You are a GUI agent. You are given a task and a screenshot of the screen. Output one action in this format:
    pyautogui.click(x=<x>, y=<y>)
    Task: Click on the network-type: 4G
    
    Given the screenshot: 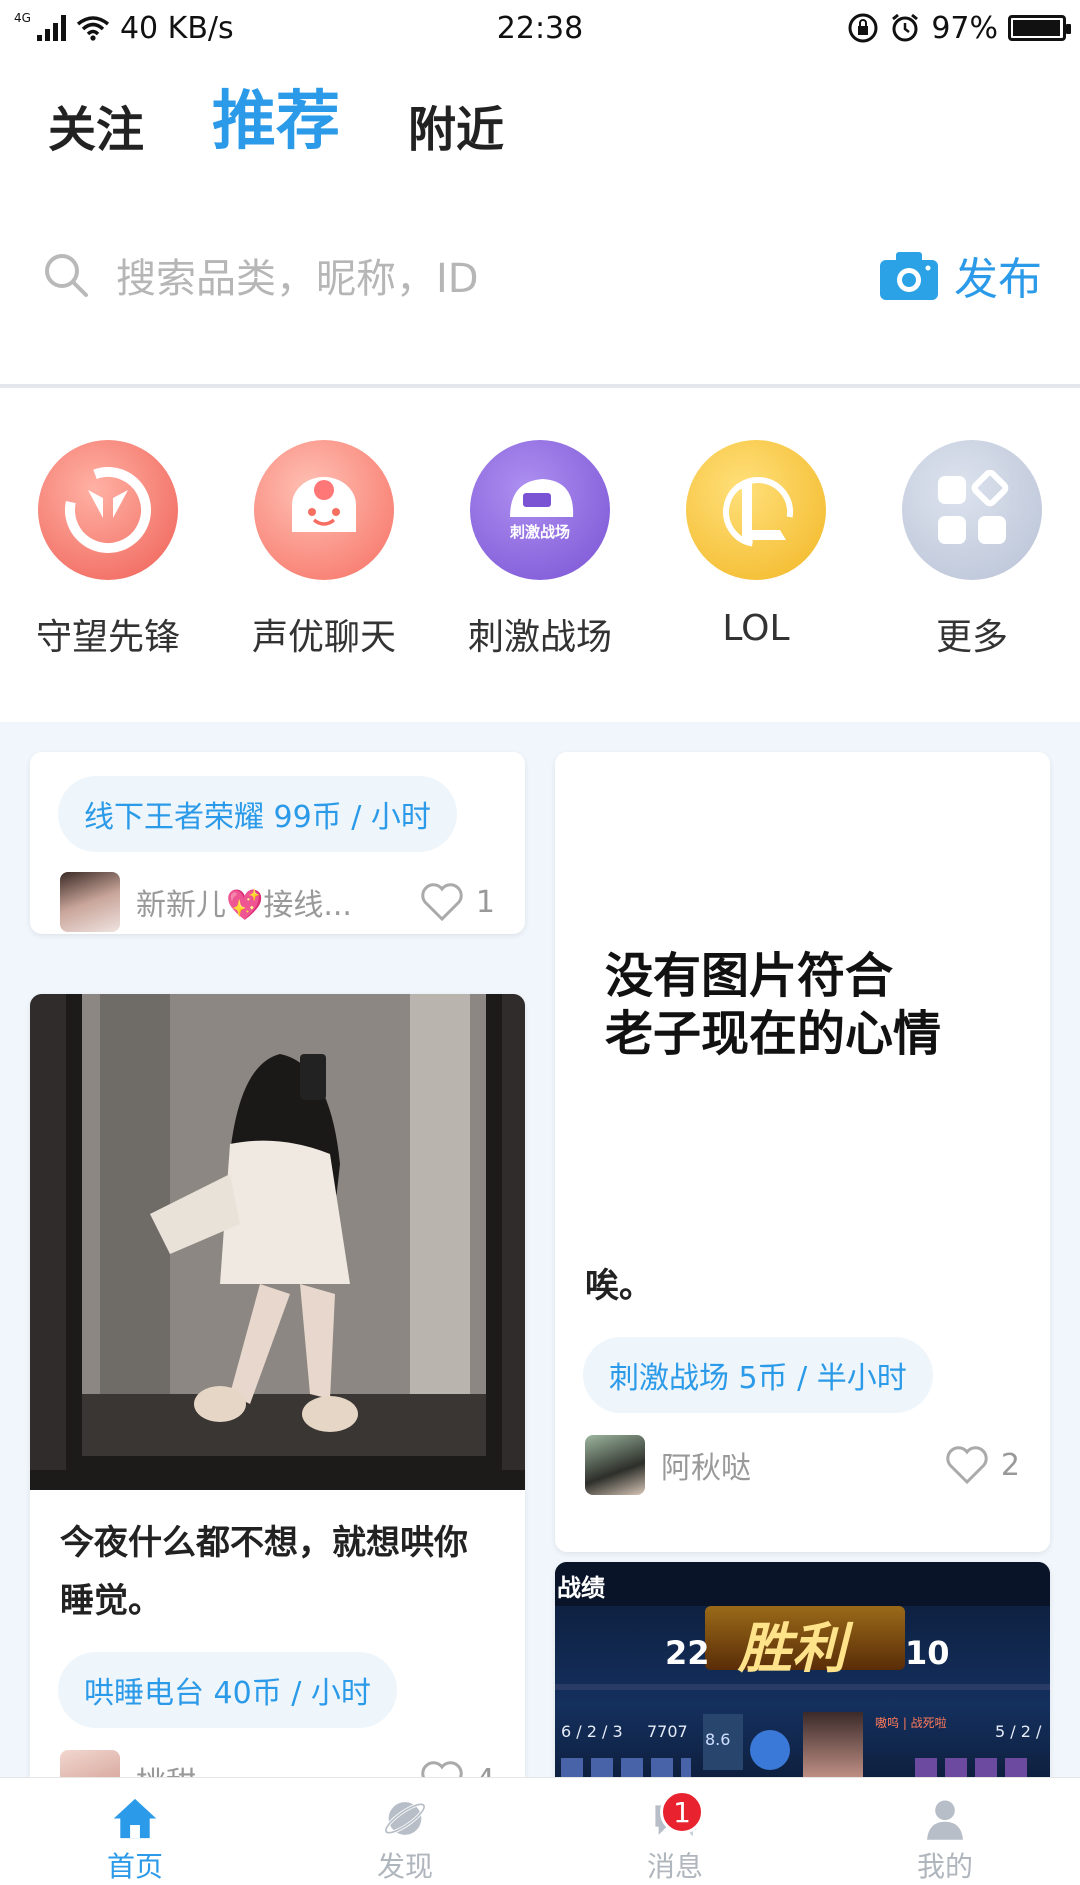 What is the action you would take?
    pyautogui.click(x=22, y=18)
    